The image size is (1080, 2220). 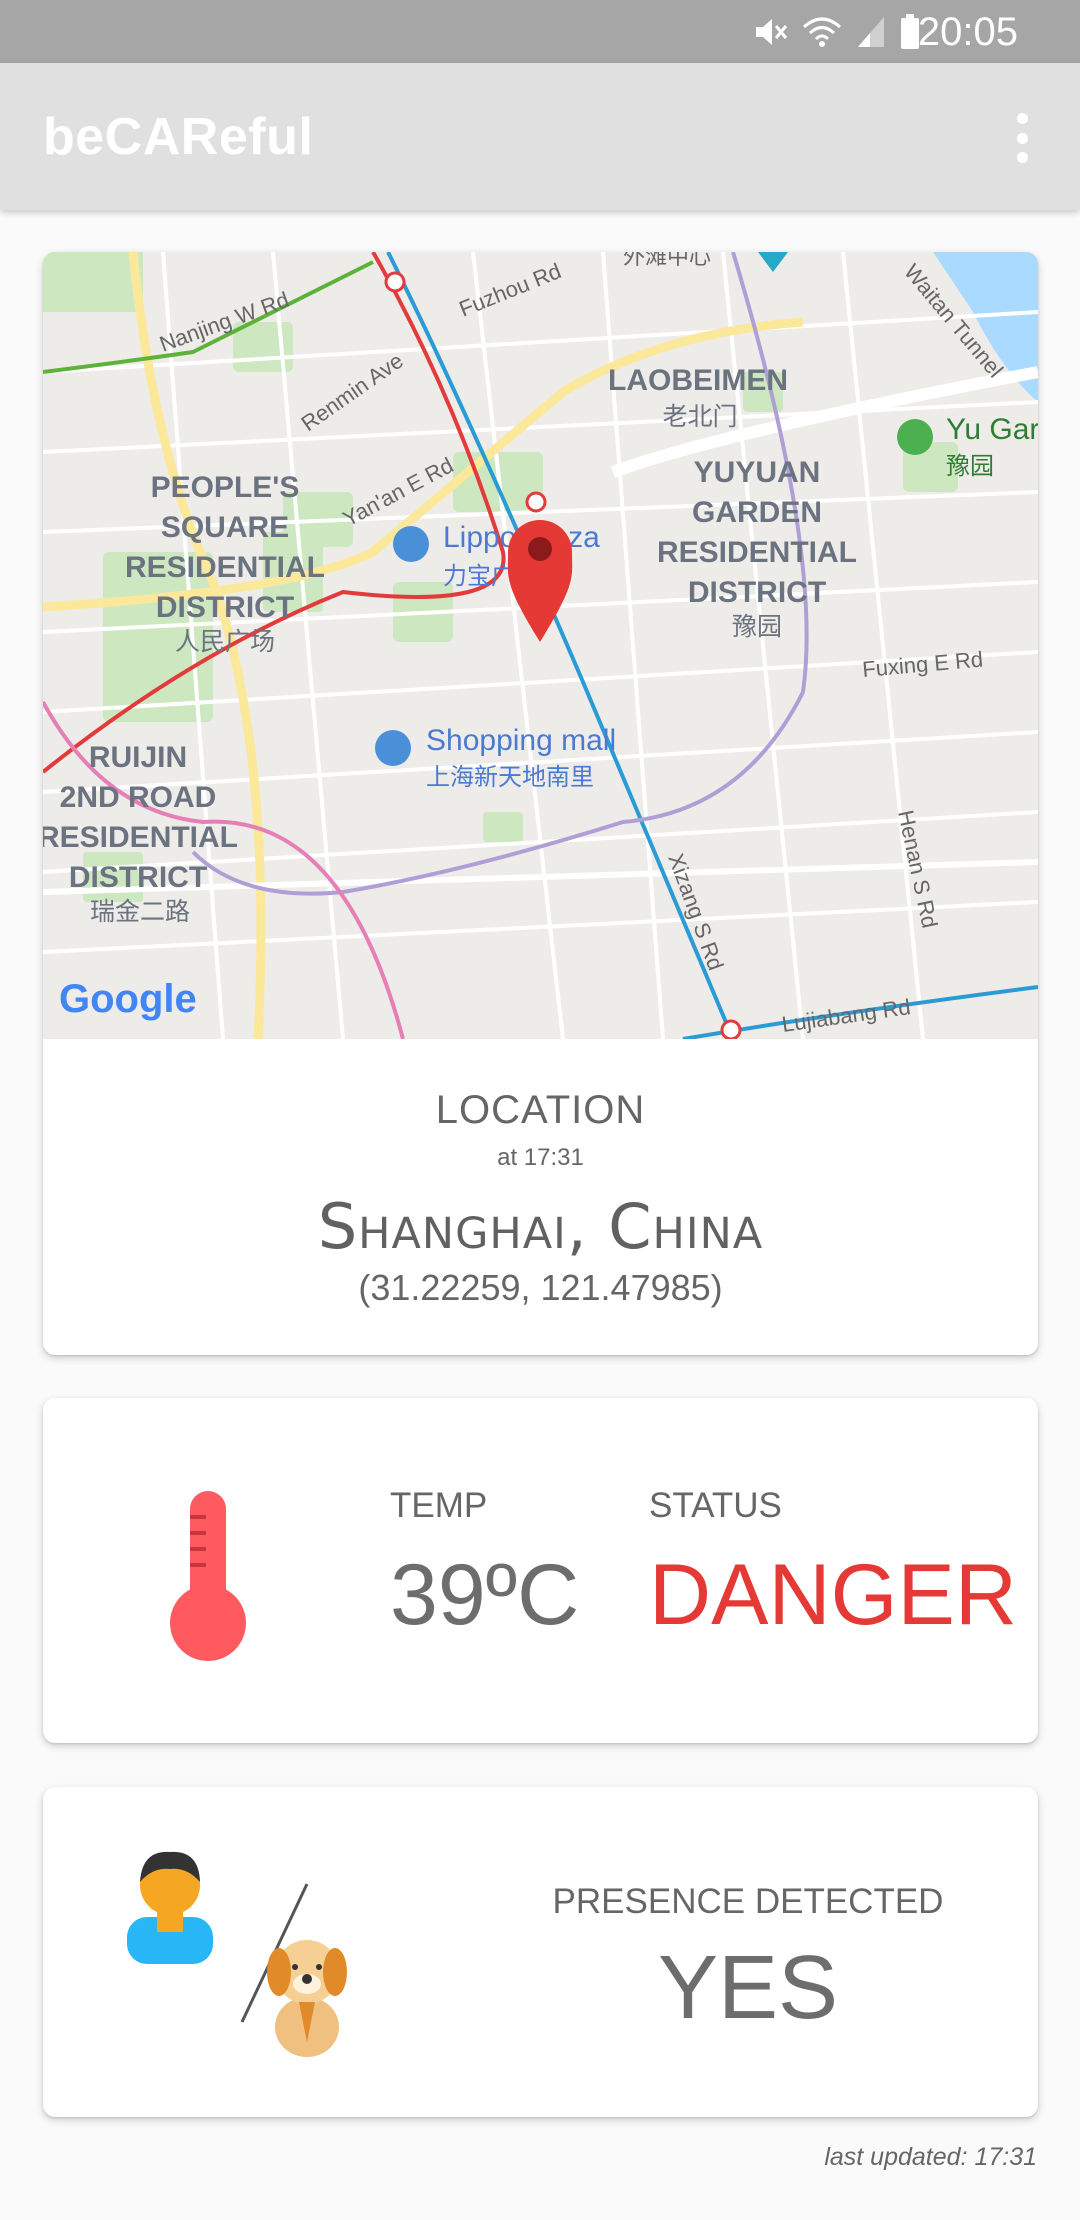 What do you see at coordinates (540, 1952) in the screenshot?
I see `presence-card: PRESENCE DETECTED YES` at bounding box center [540, 1952].